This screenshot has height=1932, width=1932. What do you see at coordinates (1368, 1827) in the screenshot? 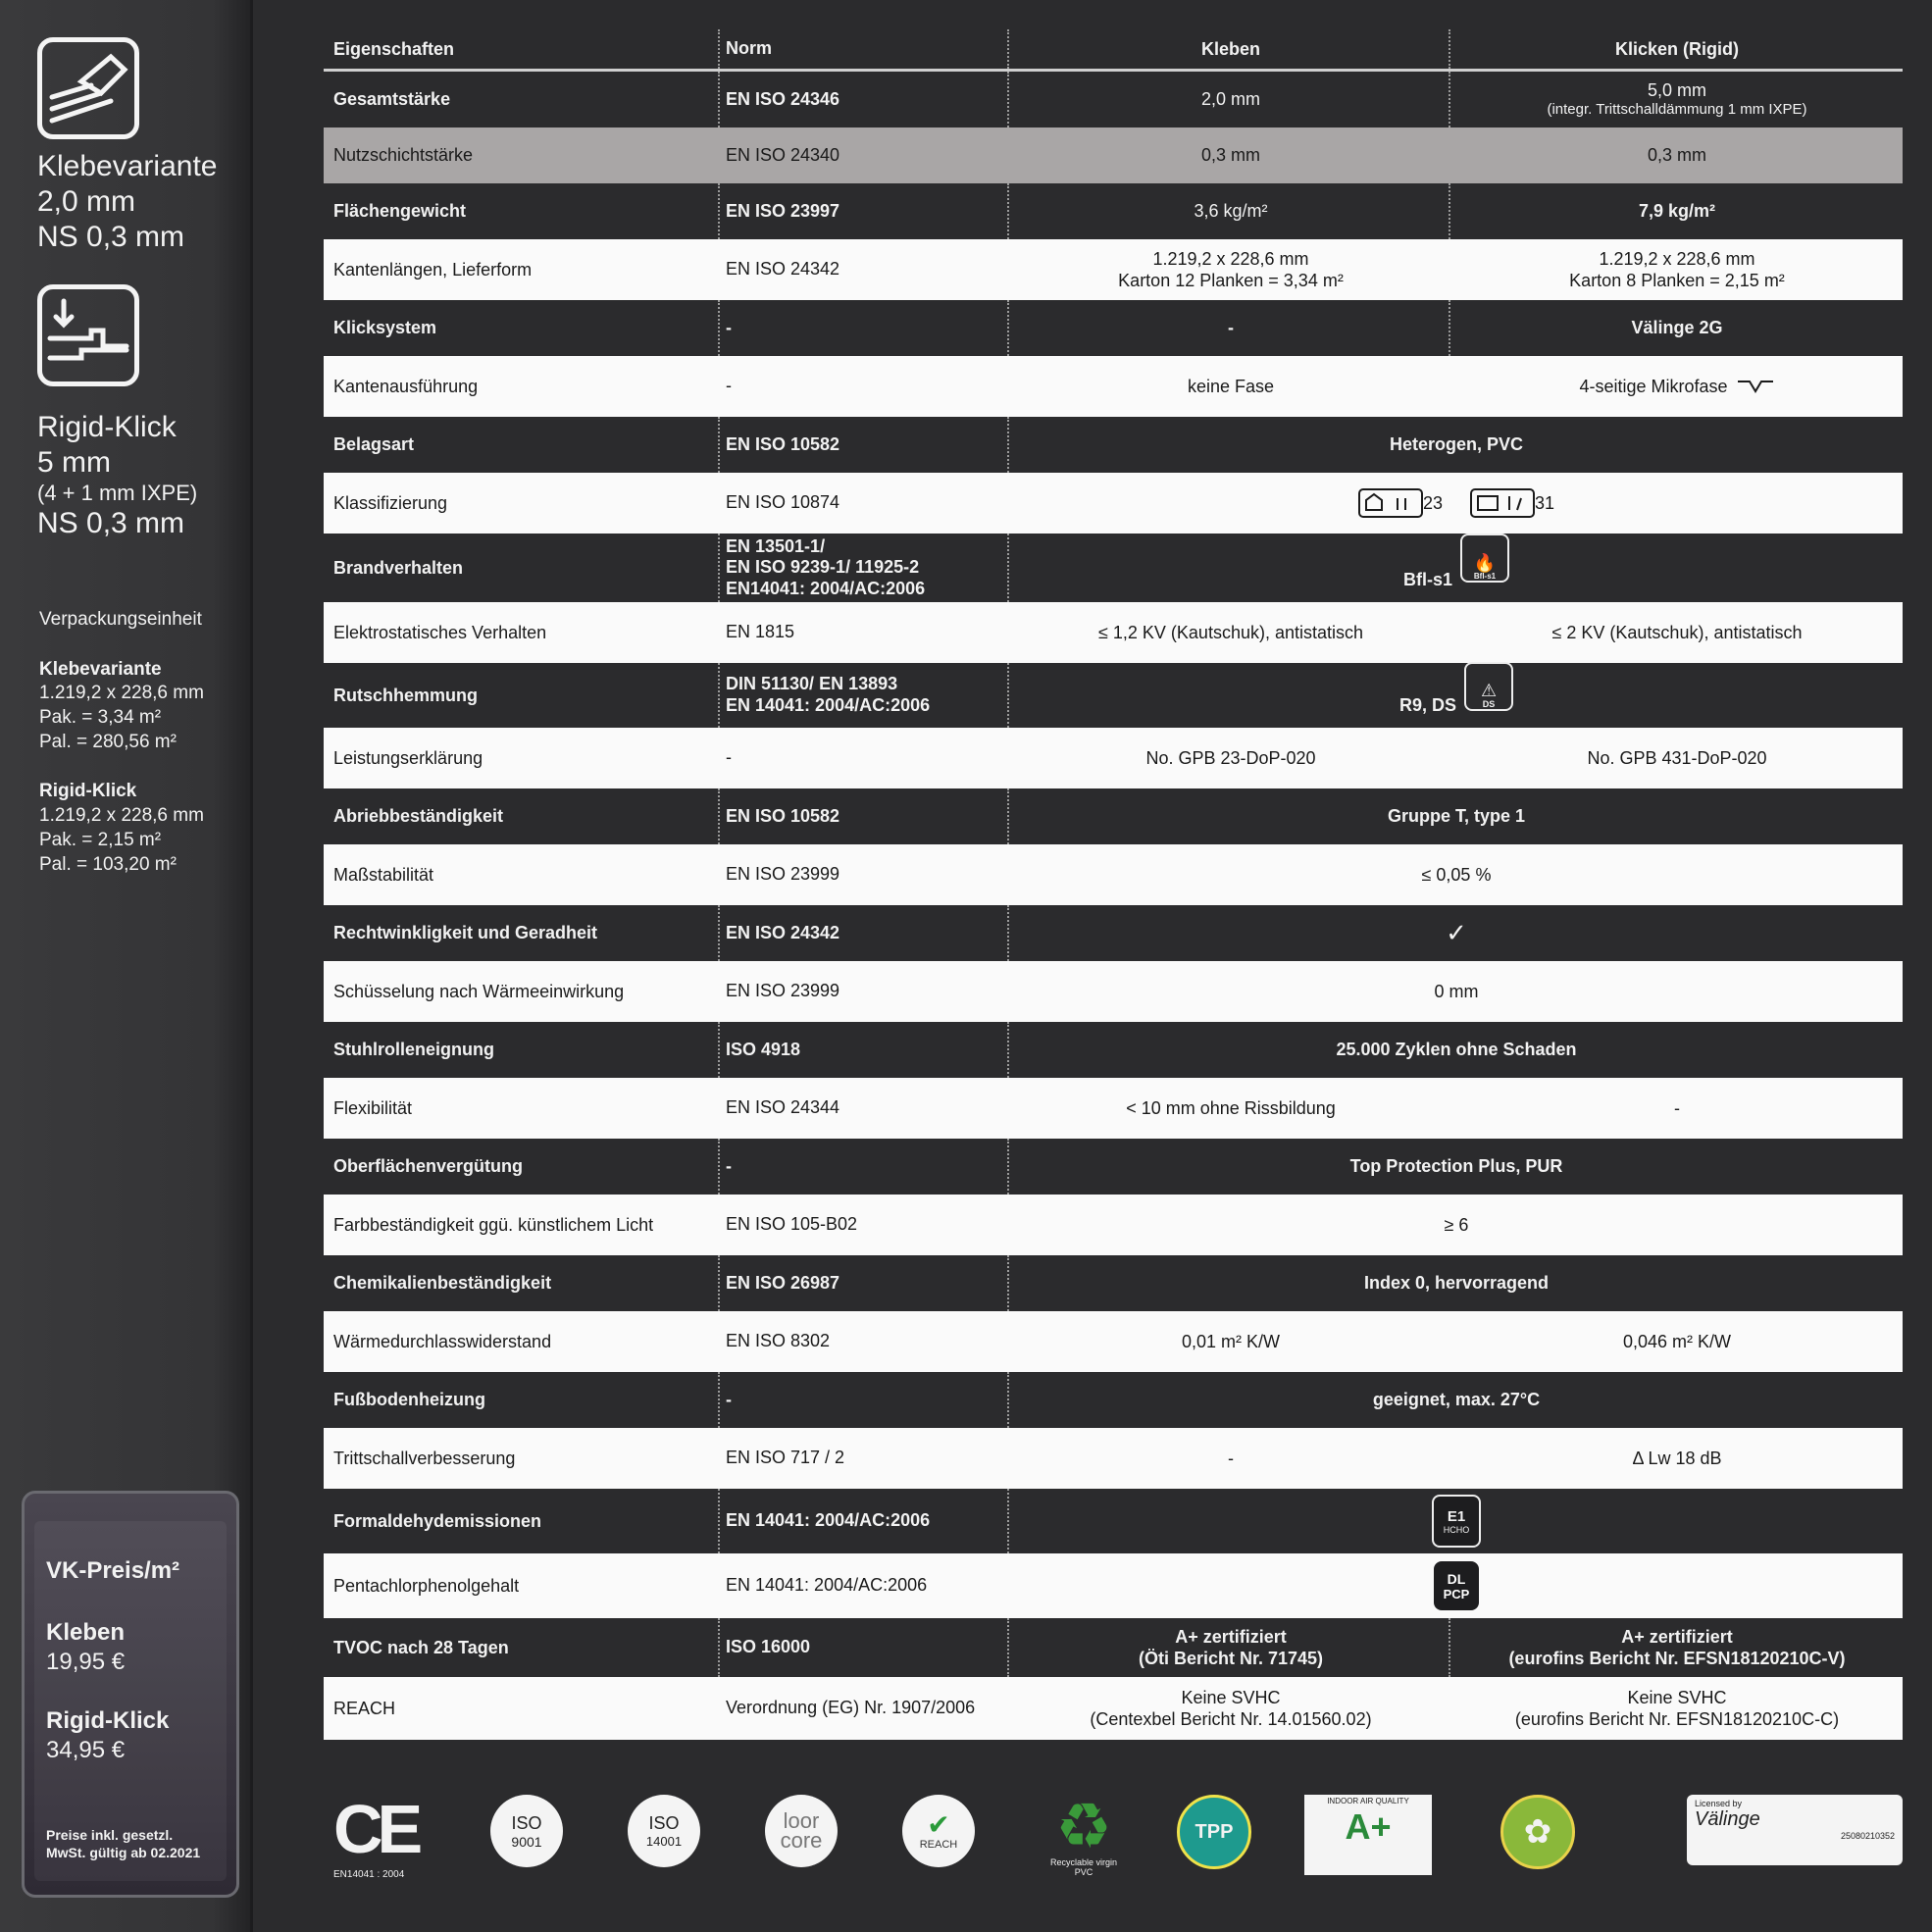
I see `aplus-rating: A+` at bounding box center [1368, 1827].